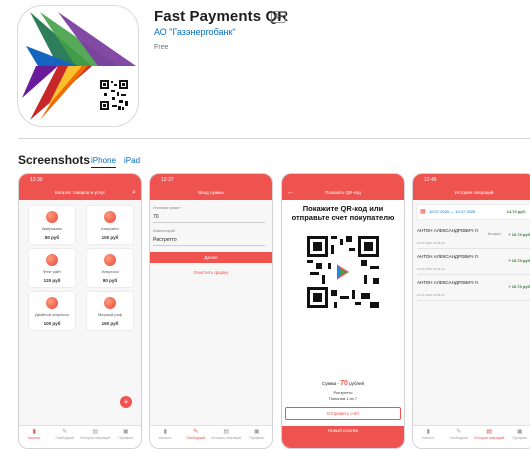 The height and width of the screenshot is (449, 530). Describe the element at coordinates (126, 402) in the screenshot. I see `add-button: +` at that location.